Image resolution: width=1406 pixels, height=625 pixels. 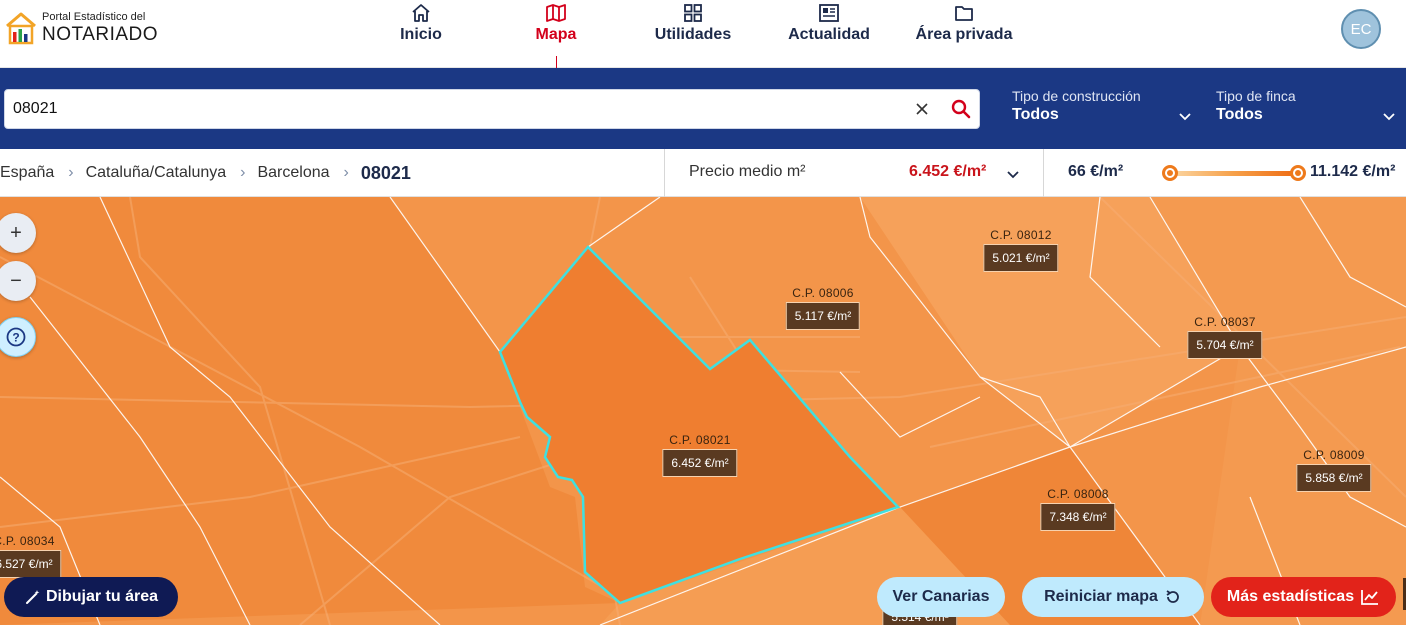 I want to click on active-nav-indicator, so click(x=556, y=62).